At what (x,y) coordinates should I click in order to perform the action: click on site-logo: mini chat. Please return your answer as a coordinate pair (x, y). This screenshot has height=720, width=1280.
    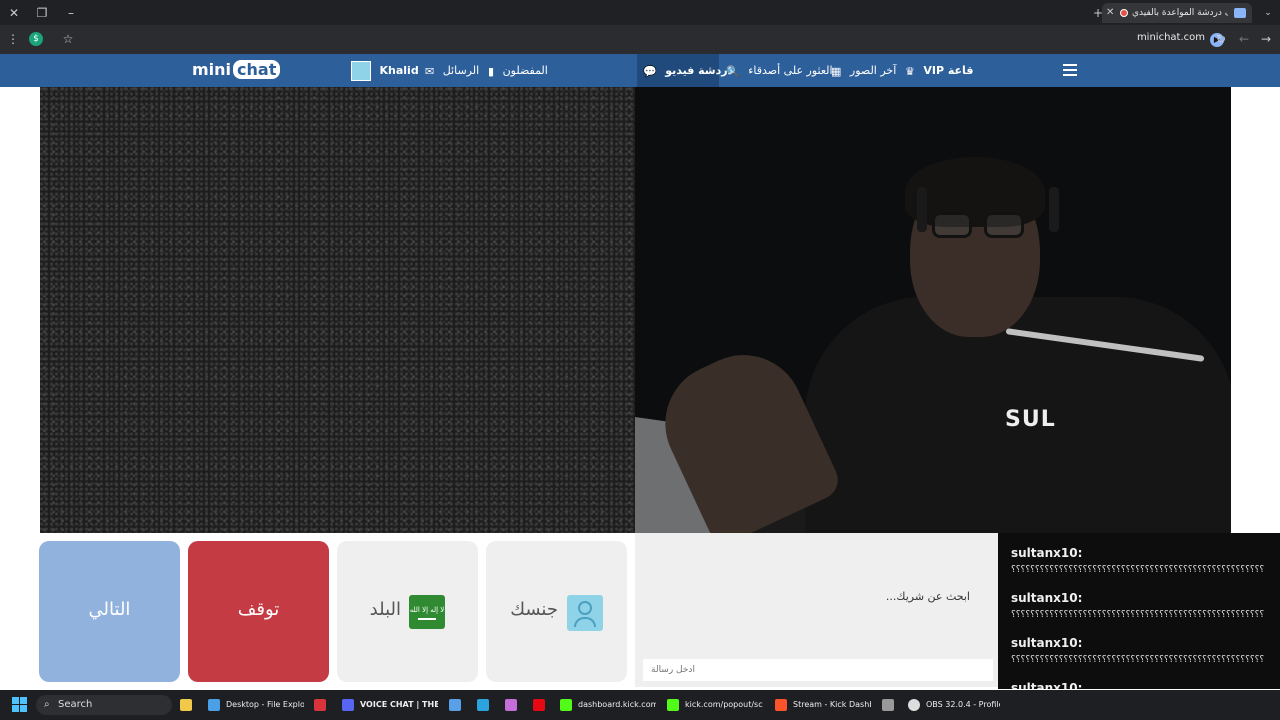
    Looking at the image, I should click on (236, 69).